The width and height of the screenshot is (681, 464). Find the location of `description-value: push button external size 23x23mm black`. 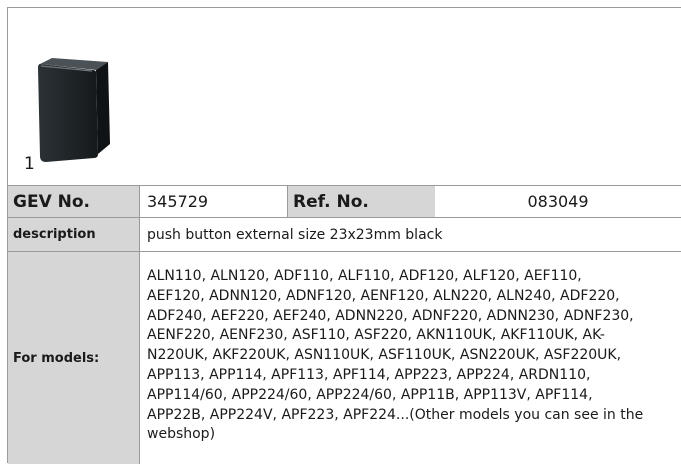

description-value: push button external size 23x23mm black is located at coordinates (410, 234).